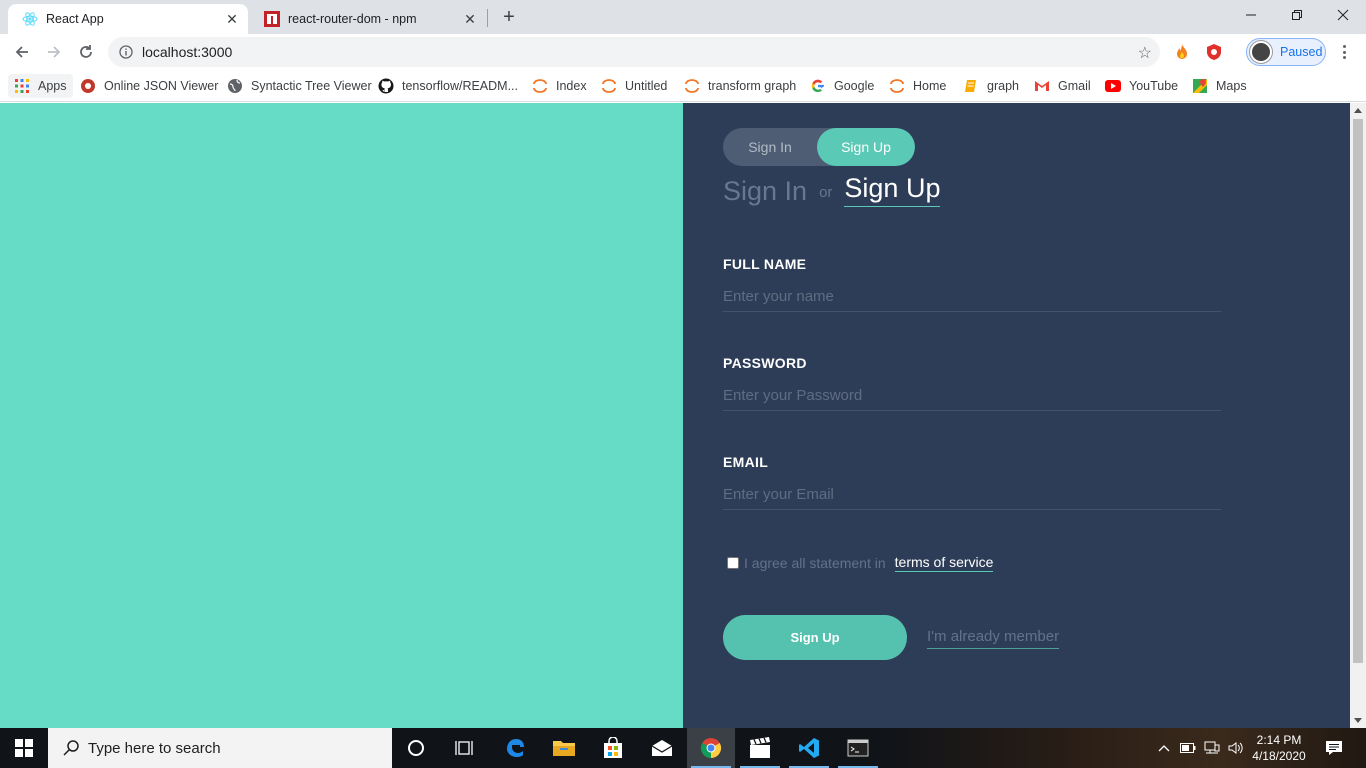 This screenshot has height=768, width=1366. Describe the element at coordinates (971, 86) in the screenshot. I see `notebook-icon` at that location.